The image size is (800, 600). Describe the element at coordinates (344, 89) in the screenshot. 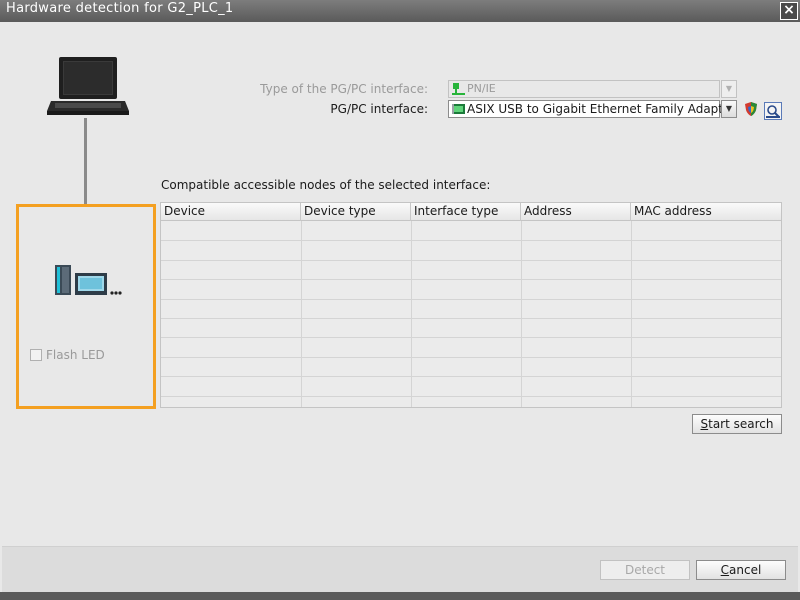

I see `type-interface-label: Type of the PG/PC interface:` at that location.